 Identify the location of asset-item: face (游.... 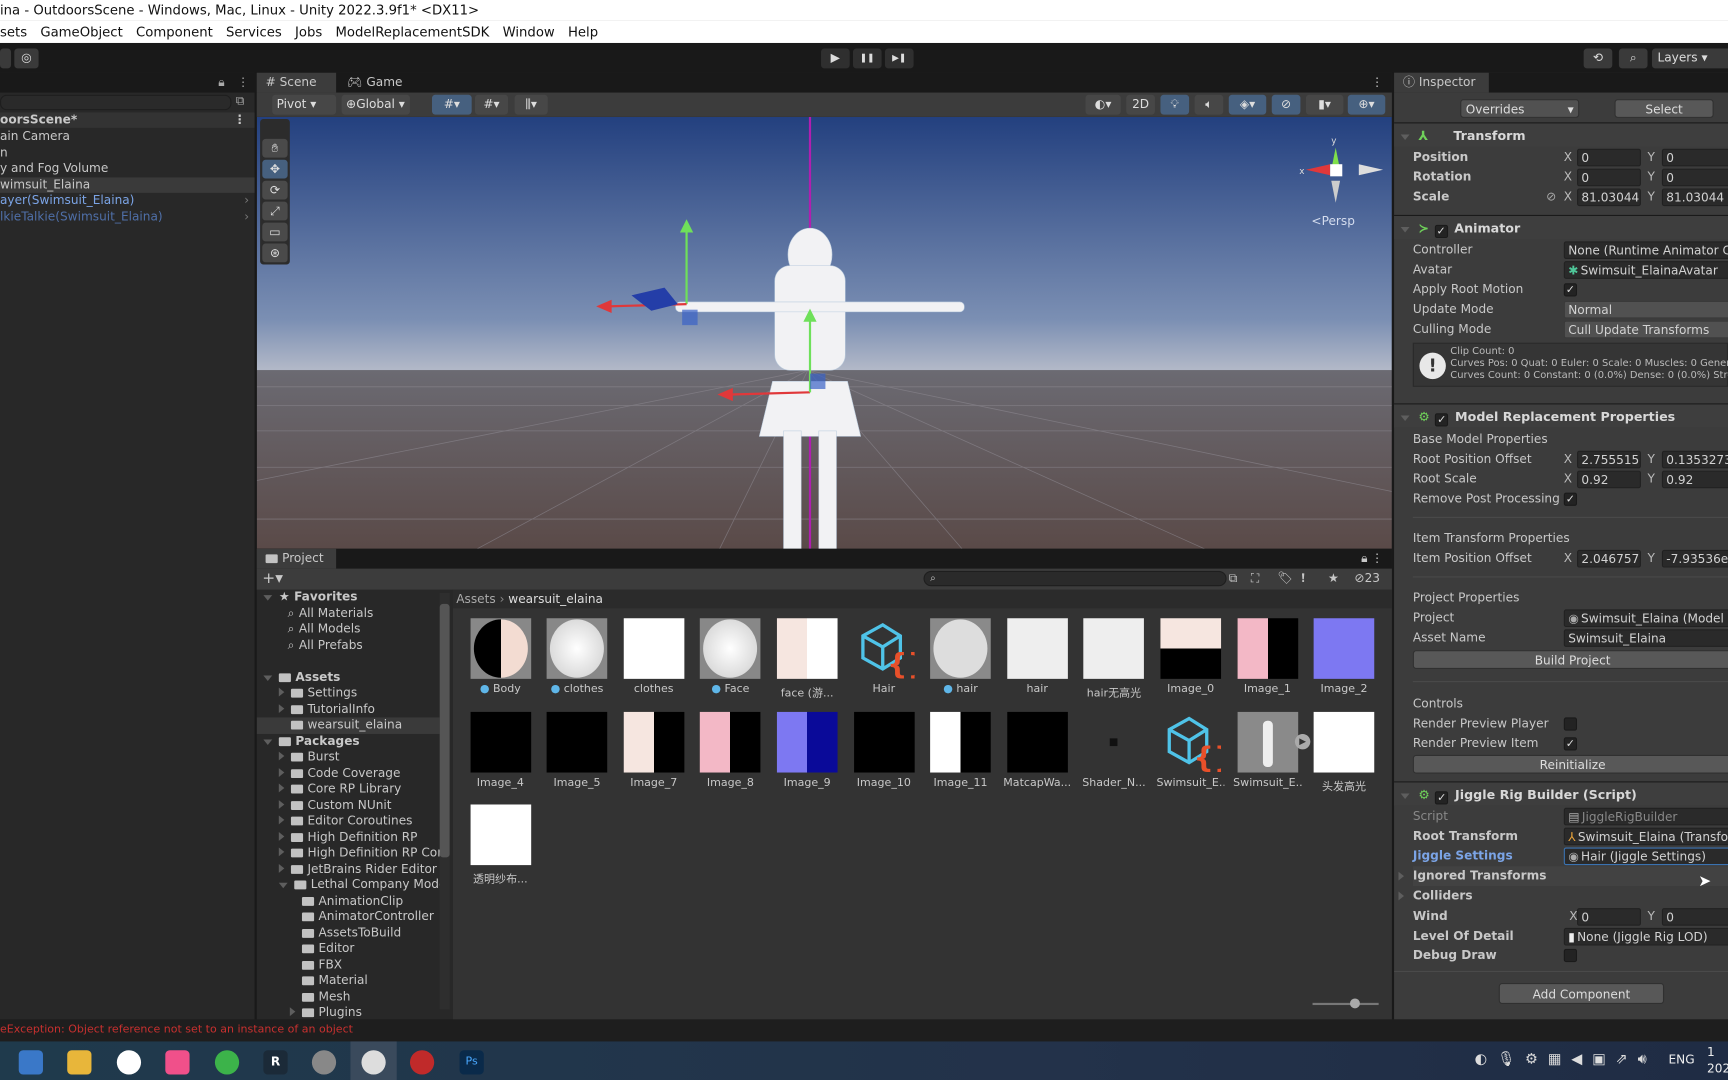
(807, 659).